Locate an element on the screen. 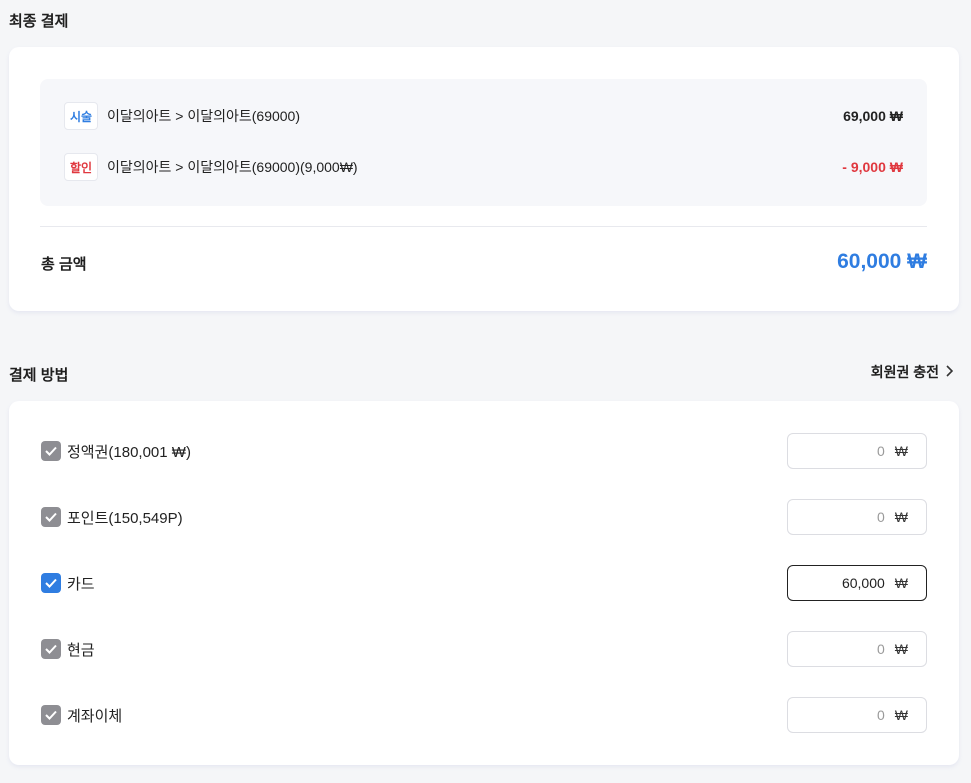  payment-row-prepaid: 정액권(180,001 ₩) 0 ₩ is located at coordinates (484, 451).